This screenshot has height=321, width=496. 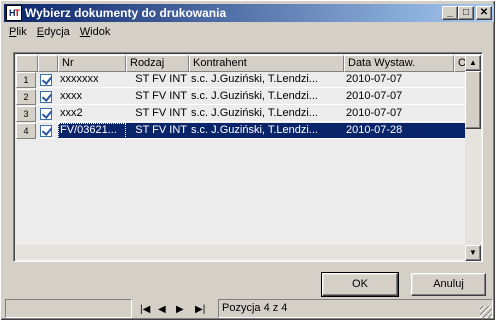 What do you see at coordinates (26, 97) in the screenshot?
I see `row-number: 2` at bounding box center [26, 97].